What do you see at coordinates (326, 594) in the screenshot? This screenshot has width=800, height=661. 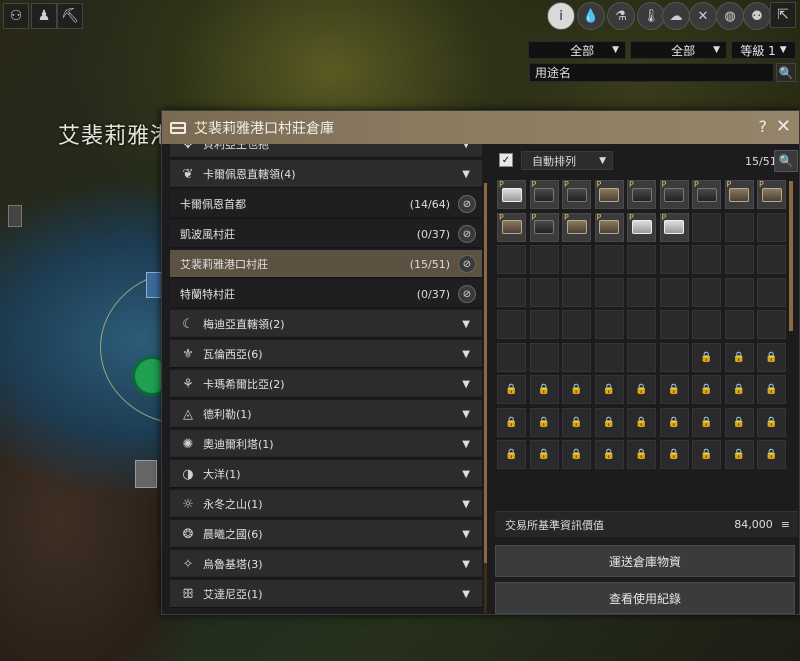 I see `region-group: ꕥ 艾達尼亞(1) ▼` at bounding box center [326, 594].